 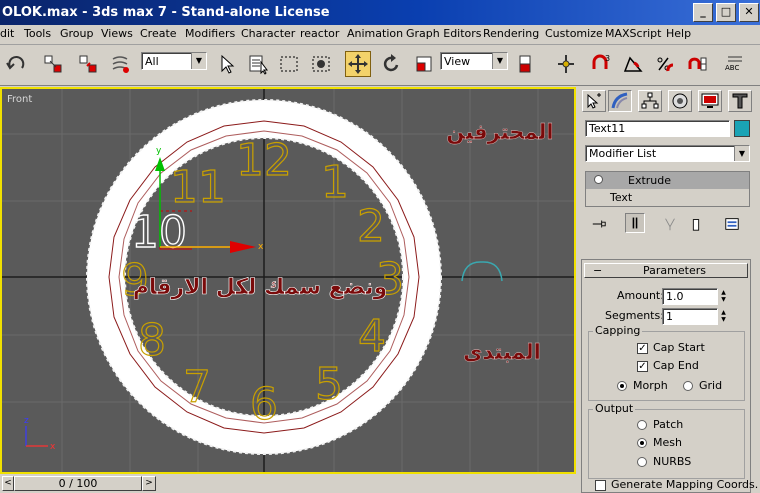 What do you see at coordinates (7, 33) in the screenshot?
I see `menu-edit: dit` at bounding box center [7, 33].